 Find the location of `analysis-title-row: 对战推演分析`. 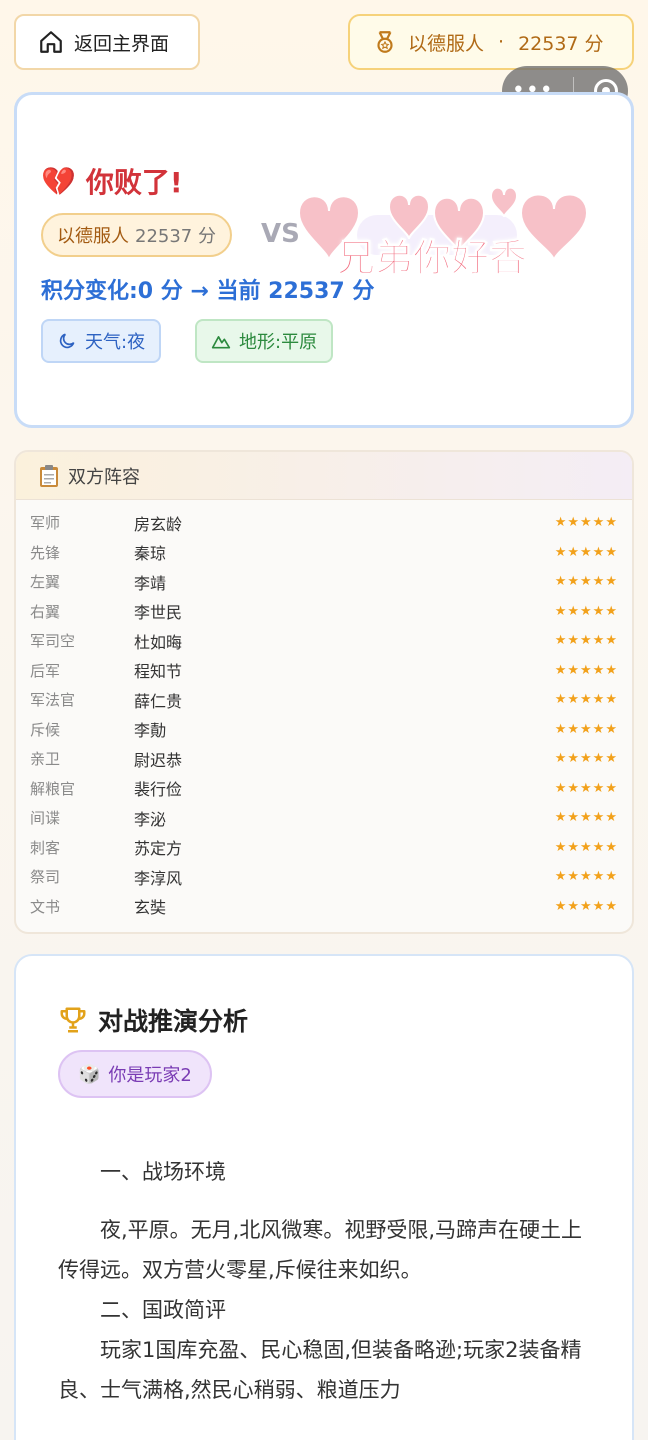

analysis-title-row: 对战推演分析 is located at coordinates (153, 1020).